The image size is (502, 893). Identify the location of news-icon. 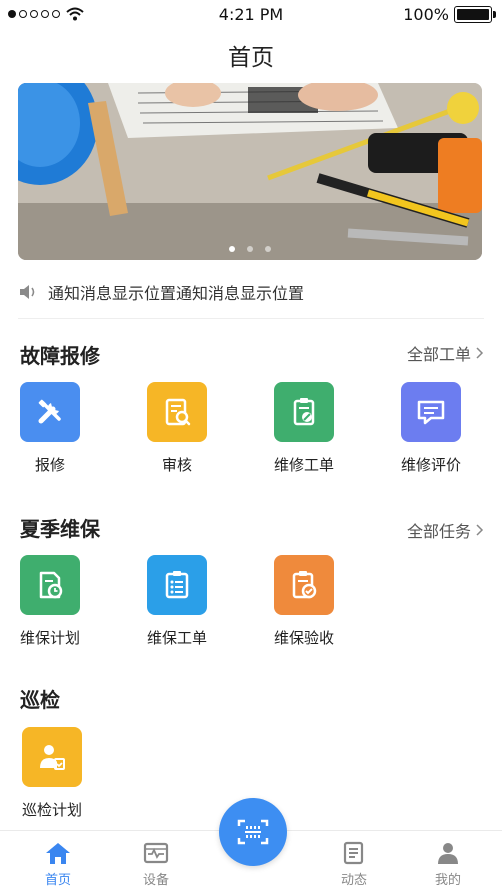
(353, 853).